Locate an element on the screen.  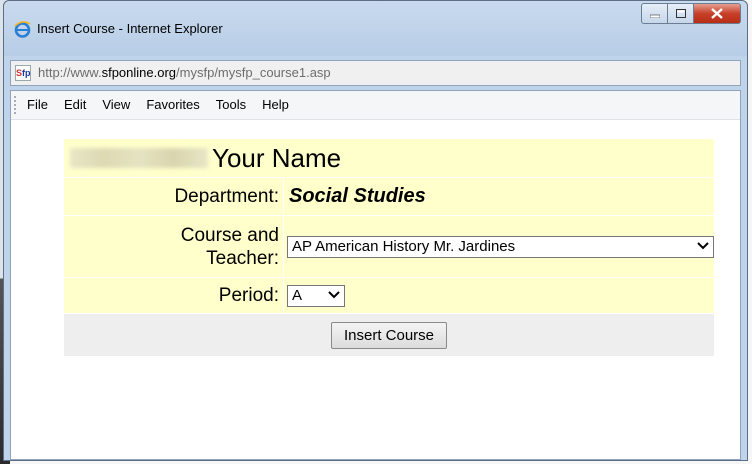
menu-file: File is located at coordinates (40, 104).